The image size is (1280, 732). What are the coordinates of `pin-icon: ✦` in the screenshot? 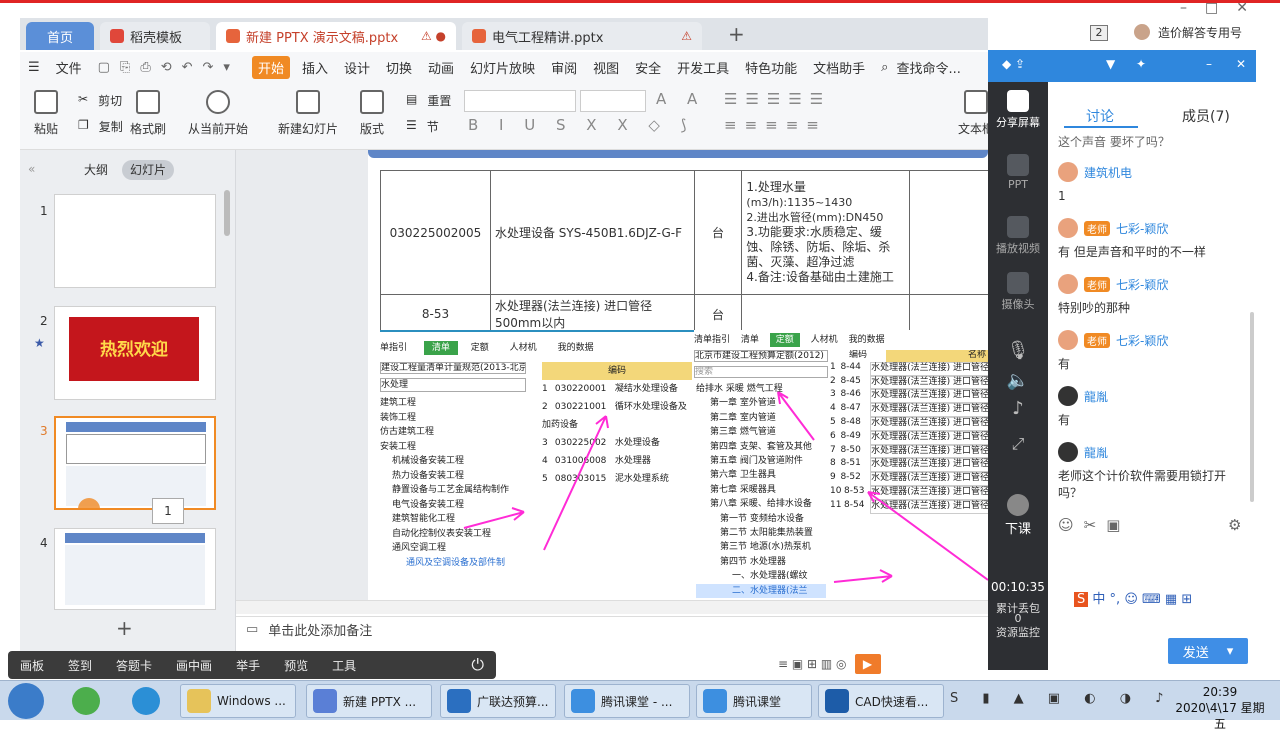 It's located at (1141, 64).